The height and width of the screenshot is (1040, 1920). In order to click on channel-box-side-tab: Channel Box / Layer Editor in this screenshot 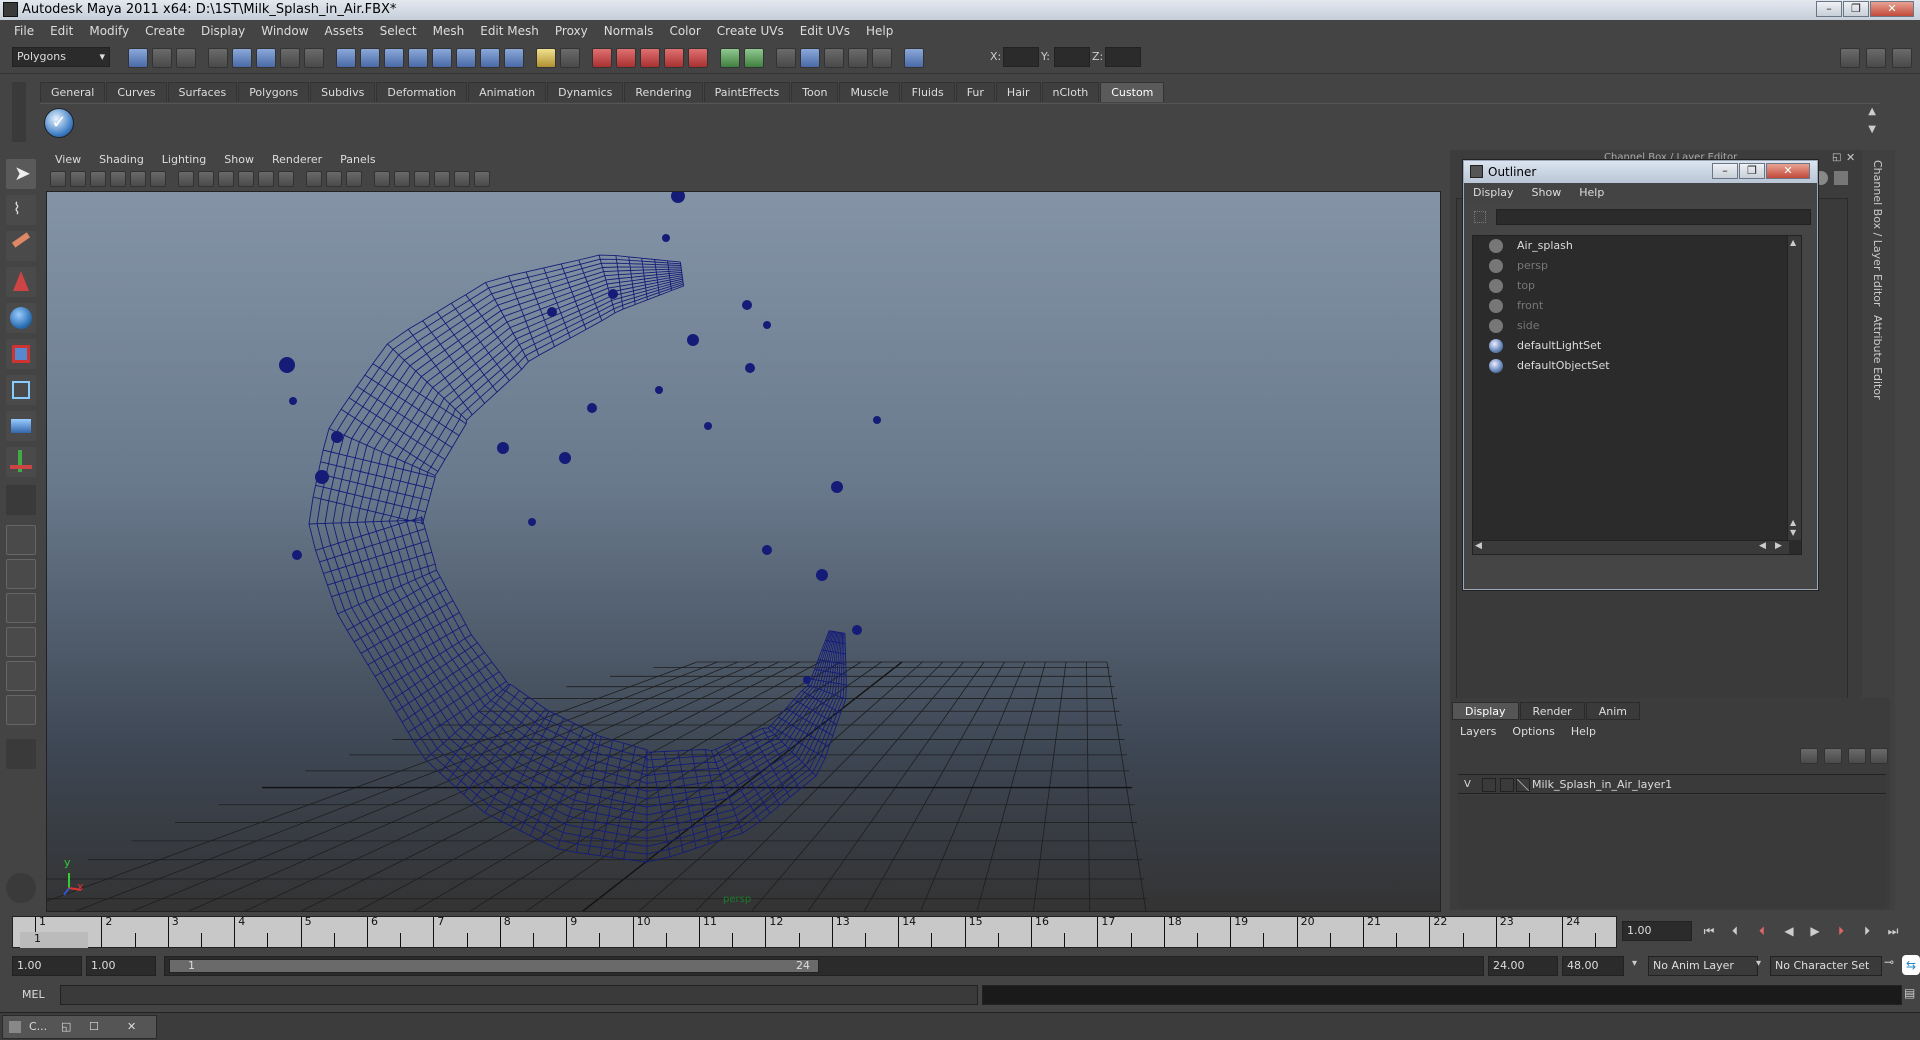, I will do `click(1877, 233)`.